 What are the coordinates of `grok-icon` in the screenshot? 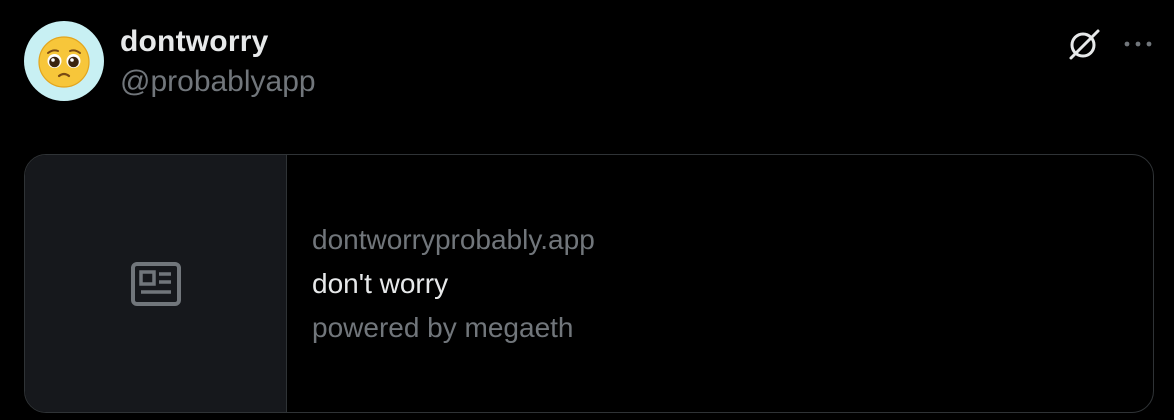 It's located at (1085, 44).